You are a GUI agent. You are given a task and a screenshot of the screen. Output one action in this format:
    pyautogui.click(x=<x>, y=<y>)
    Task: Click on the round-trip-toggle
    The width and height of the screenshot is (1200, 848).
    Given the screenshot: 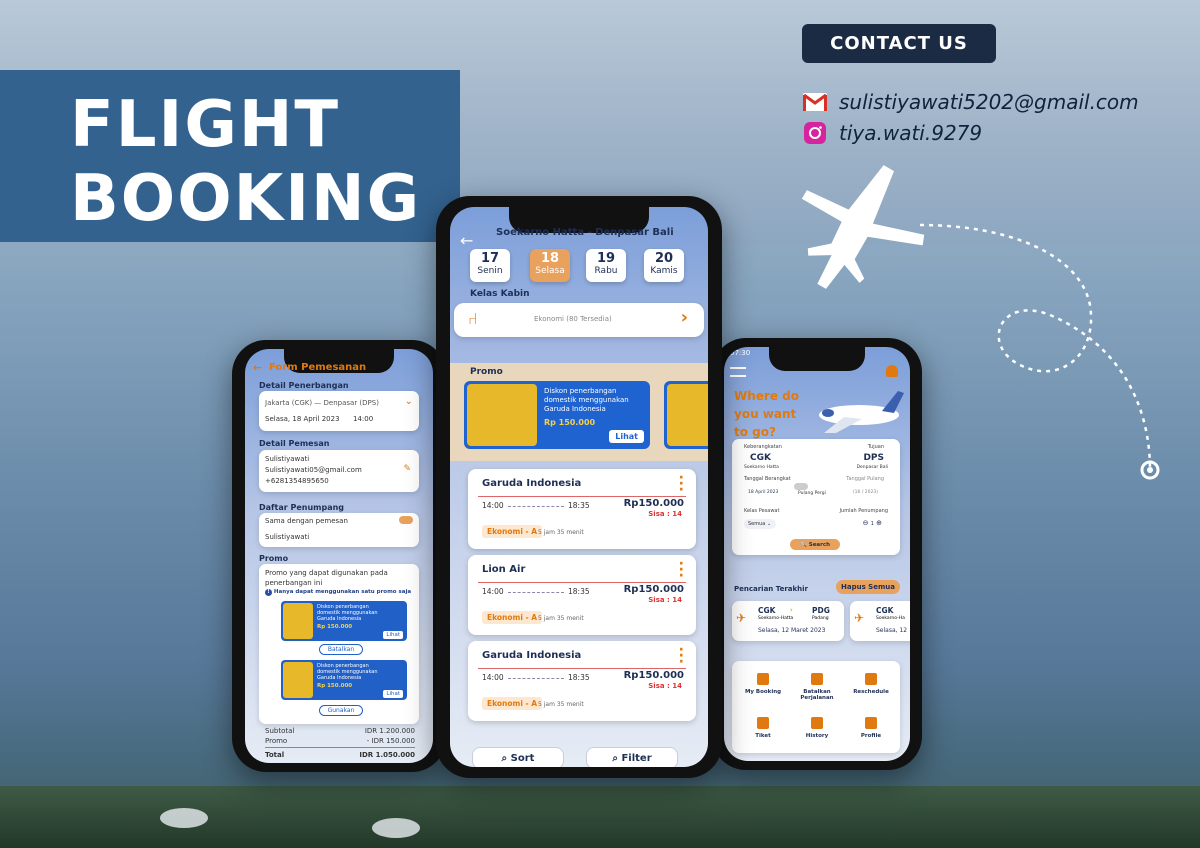 What is the action you would take?
    pyautogui.click(x=801, y=486)
    